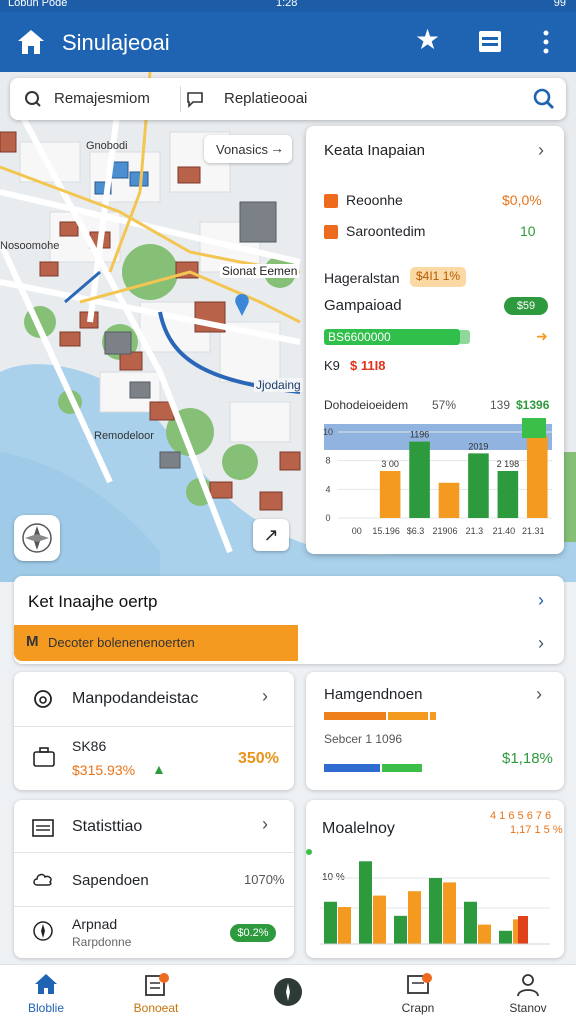 Image resolution: width=576 pixels, height=1024 pixels. What do you see at coordinates (427, 40) in the screenshot?
I see `star-icon: ★` at bounding box center [427, 40].